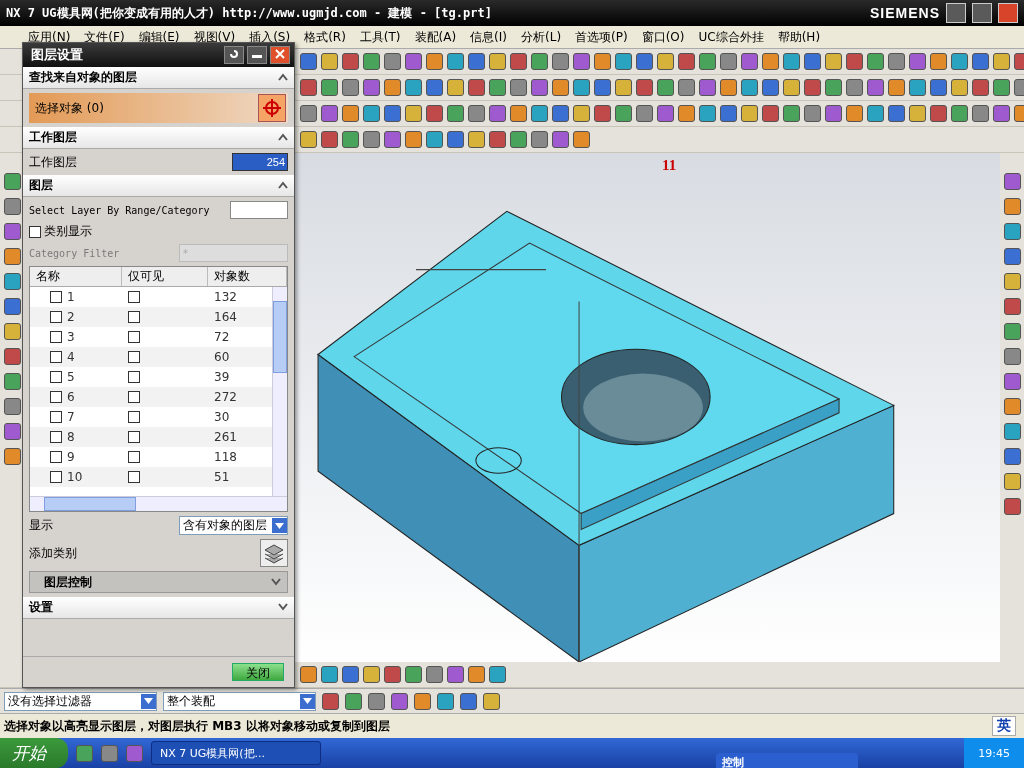 This screenshot has width=1024, height=768. I want to click on crosshair-icon, so click(272, 108).